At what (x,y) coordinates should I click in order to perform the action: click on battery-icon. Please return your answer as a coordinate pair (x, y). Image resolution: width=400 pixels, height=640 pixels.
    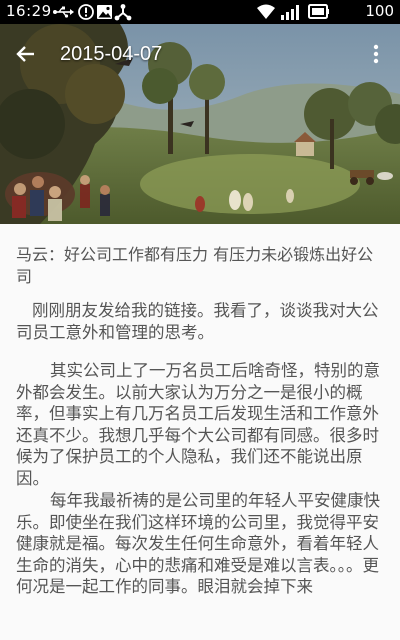
    Looking at the image, I should click on (319, 11).